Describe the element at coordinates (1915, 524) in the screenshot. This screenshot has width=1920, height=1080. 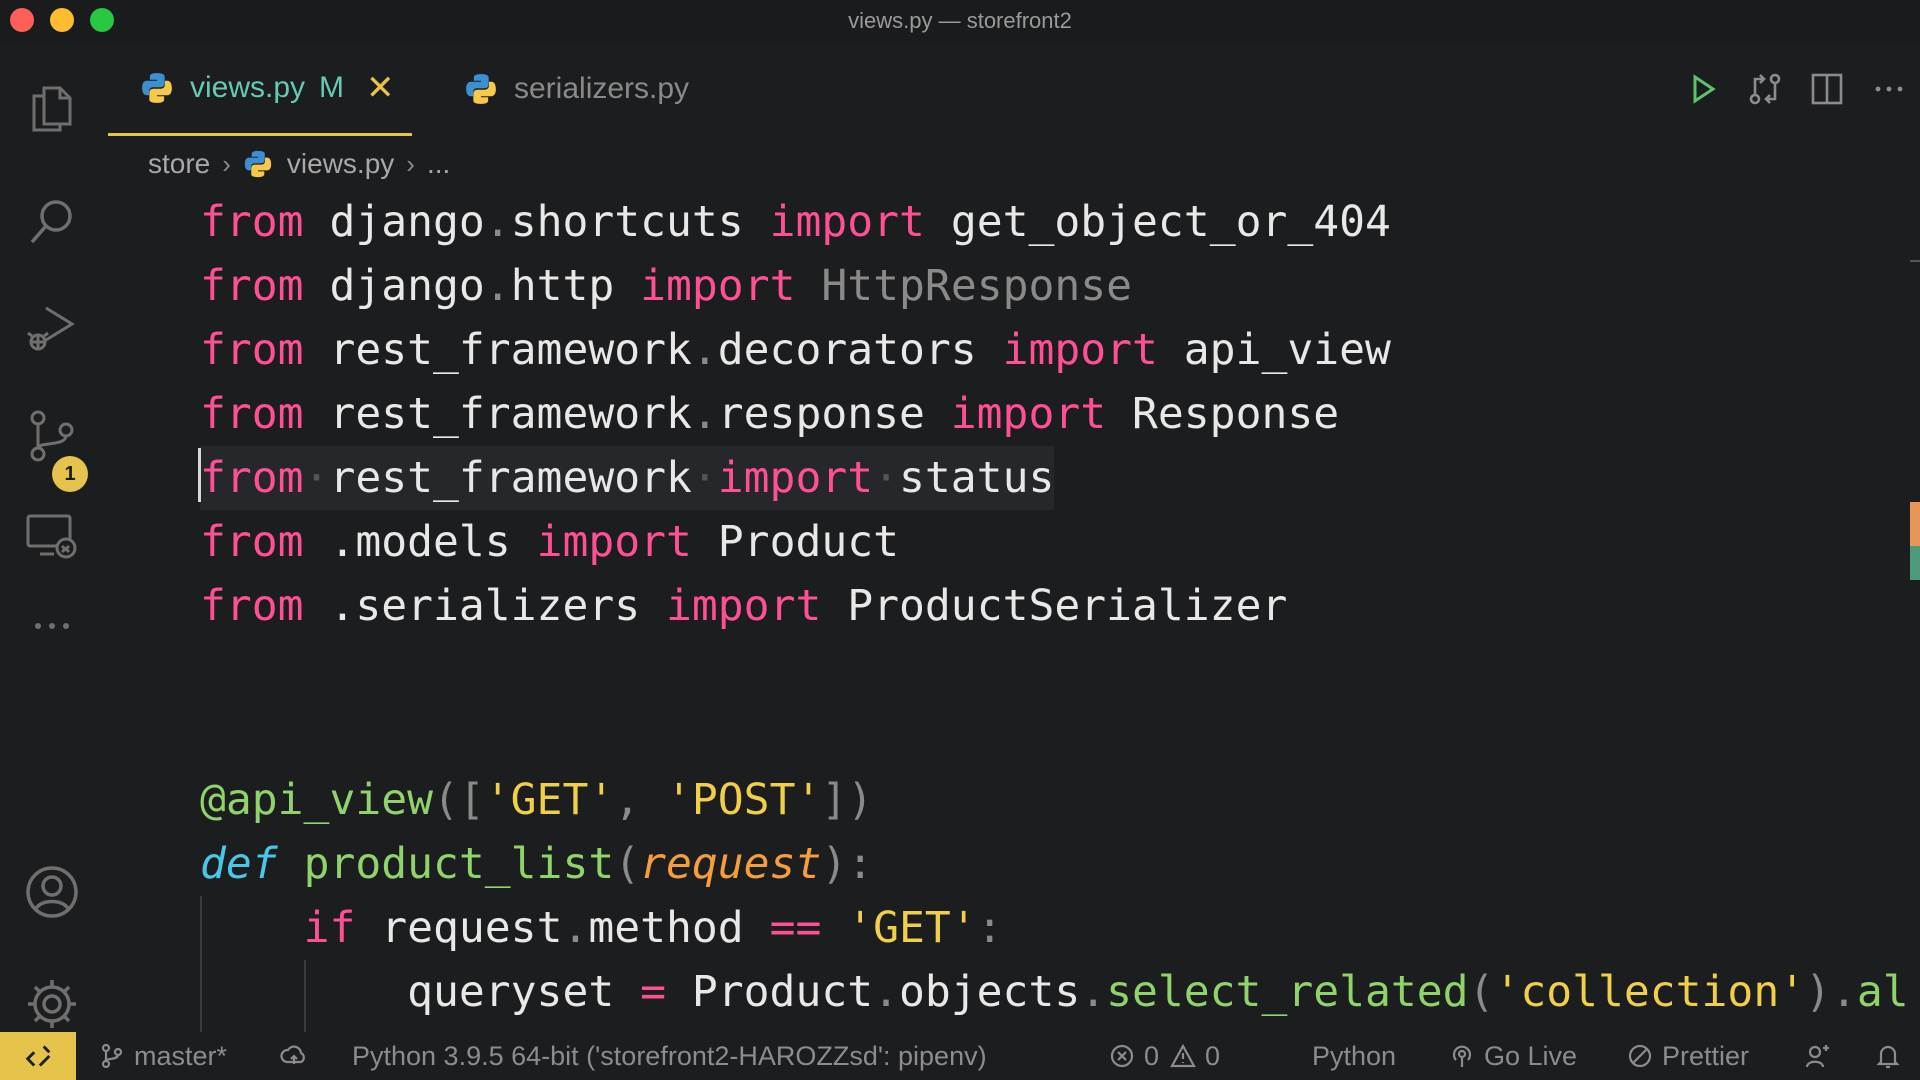
I see `overview-ruler-modified` at that location.